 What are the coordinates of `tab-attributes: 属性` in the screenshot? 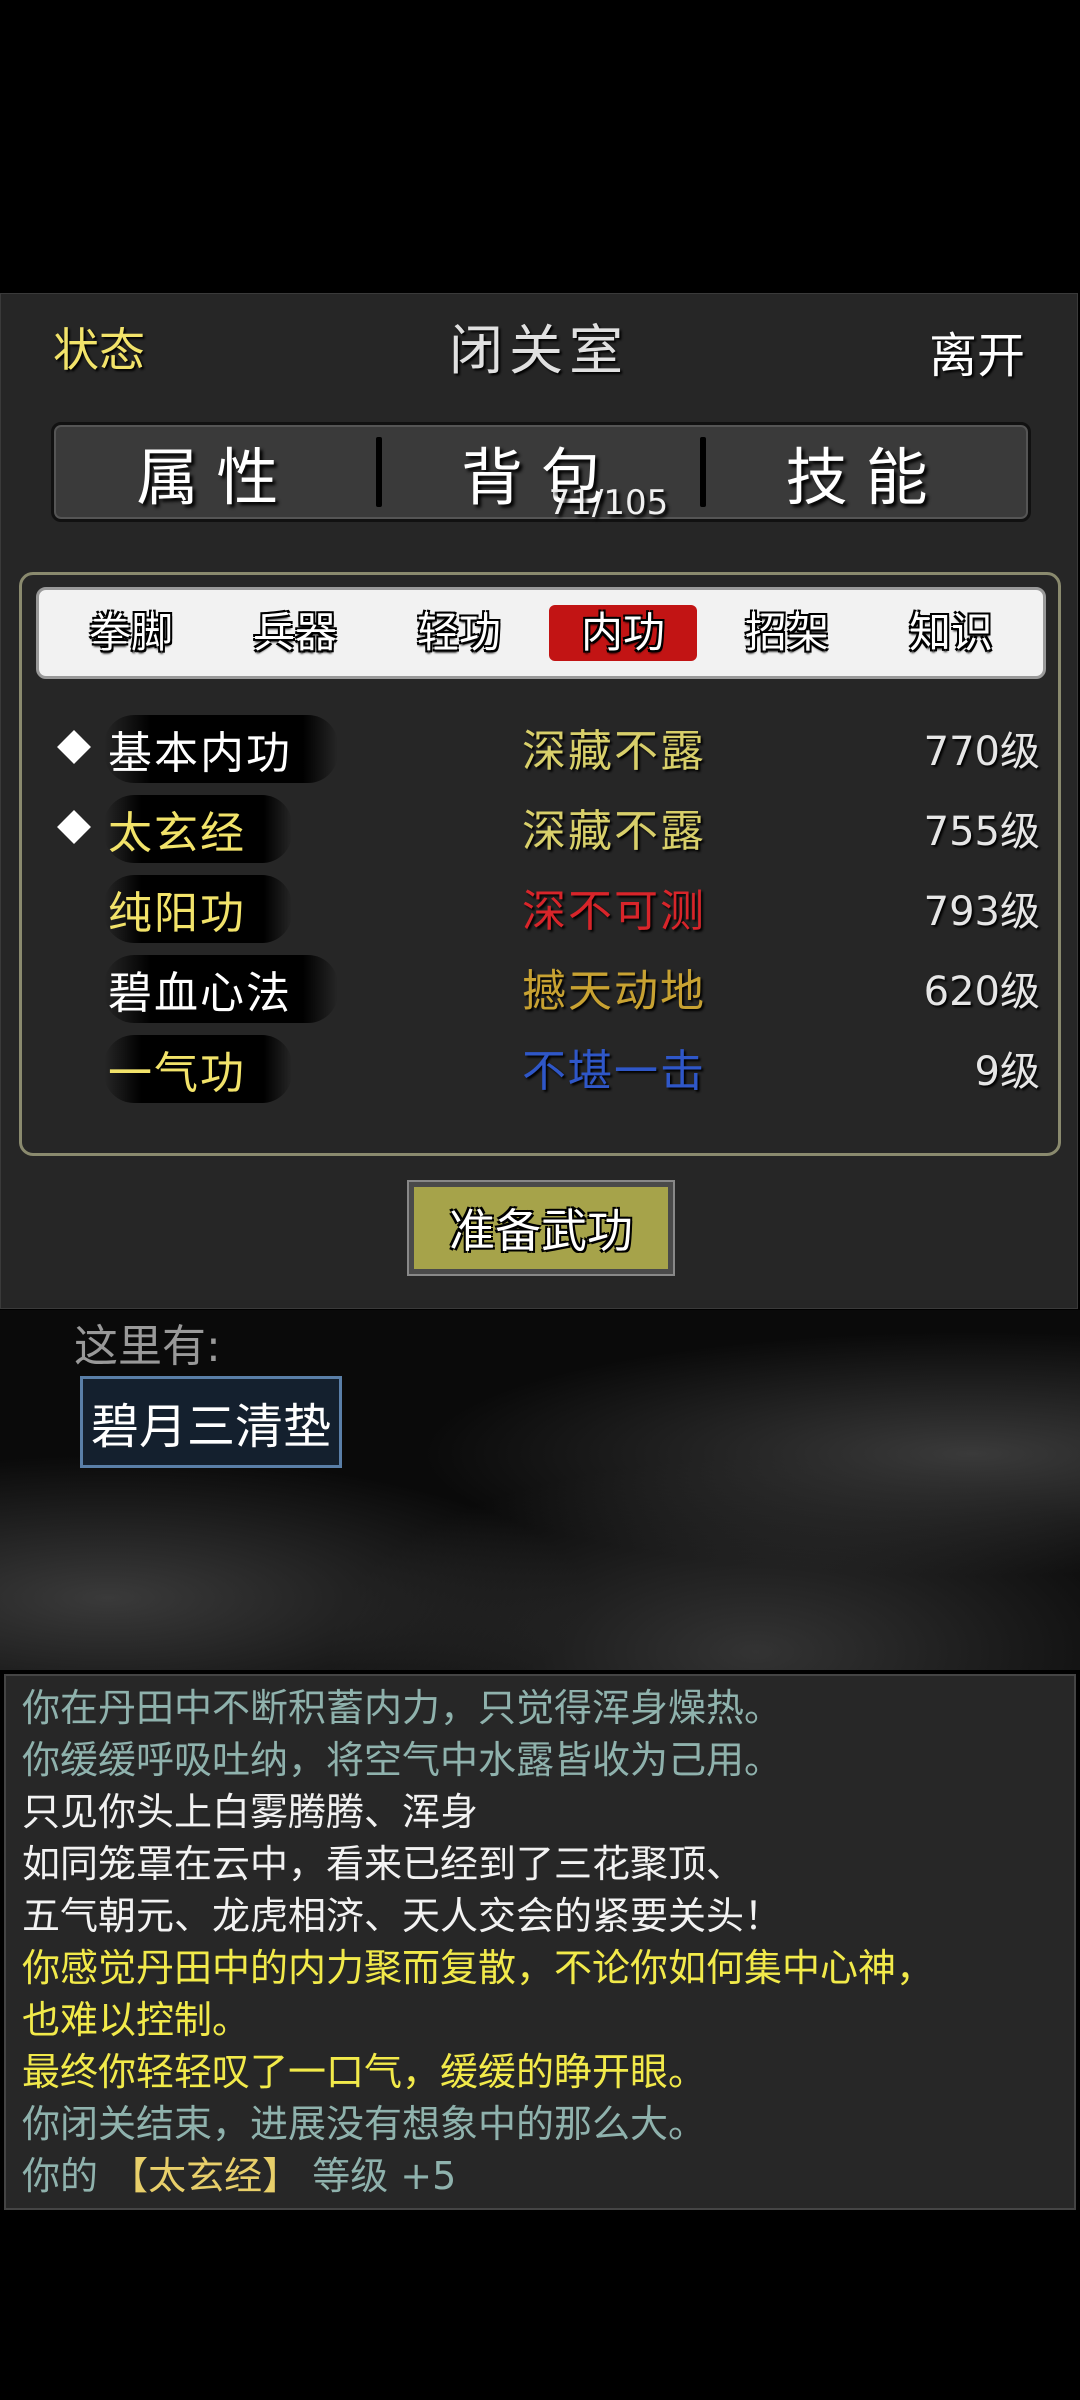 It's located at (216, 472).